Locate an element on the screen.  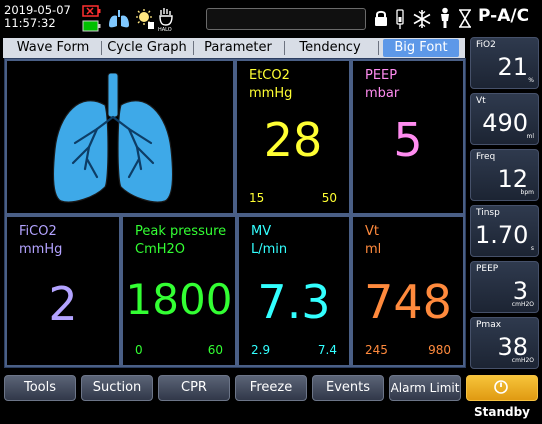
peak-pressure-unit: CmH2O is located at coordinates (160, 249).